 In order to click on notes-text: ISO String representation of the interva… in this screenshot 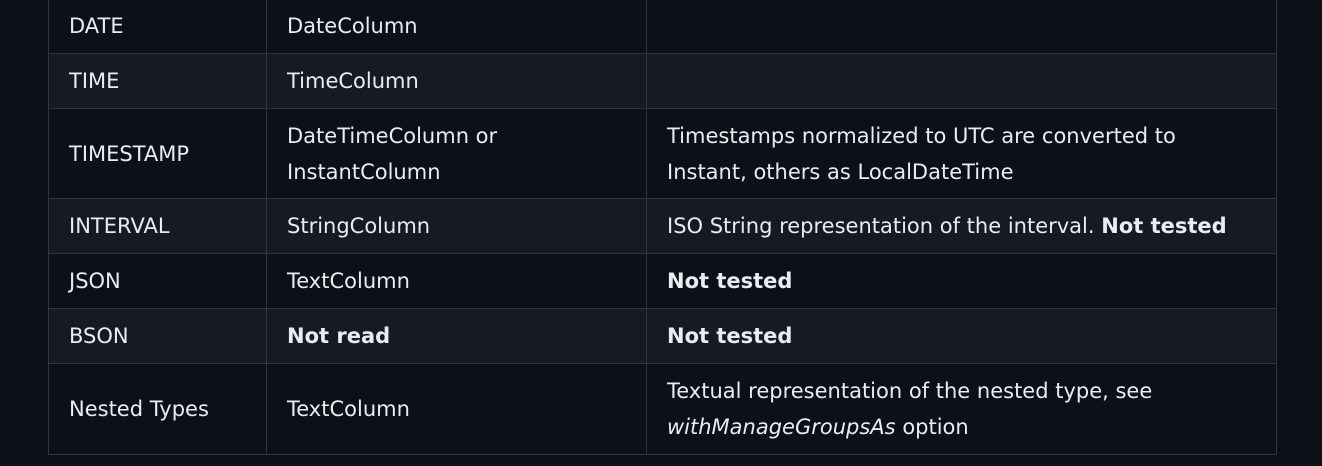, I will do `click(881, 226)`.